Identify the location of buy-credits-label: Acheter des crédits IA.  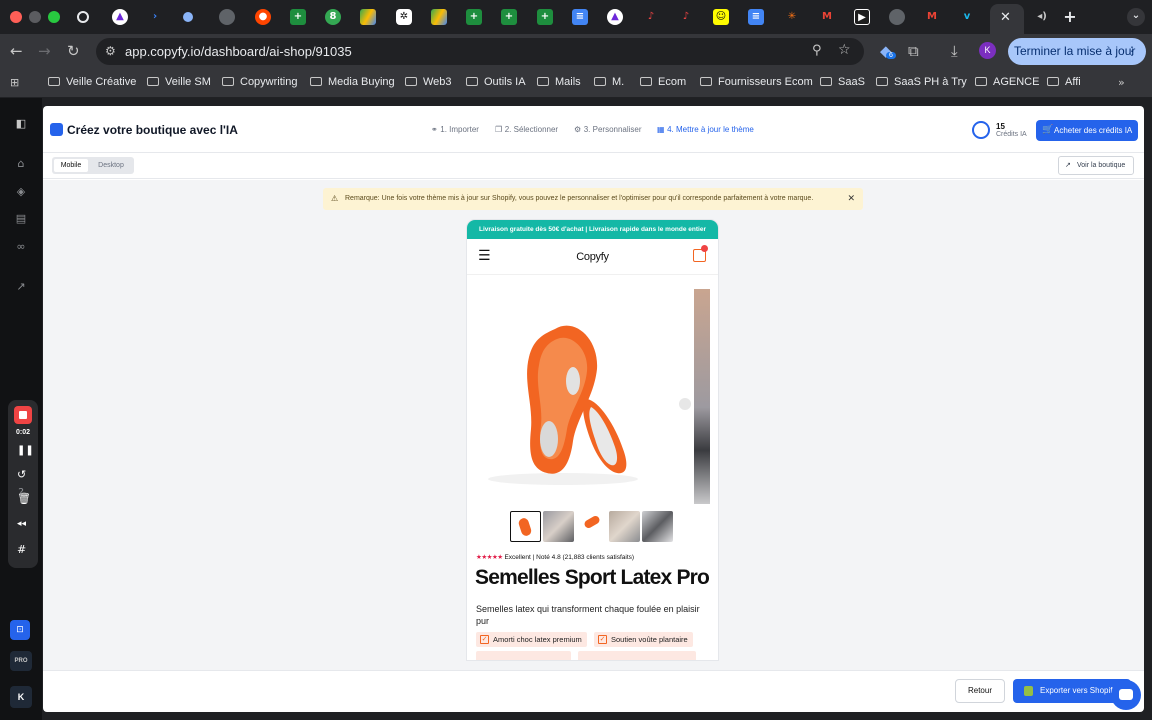
(1093, 130).